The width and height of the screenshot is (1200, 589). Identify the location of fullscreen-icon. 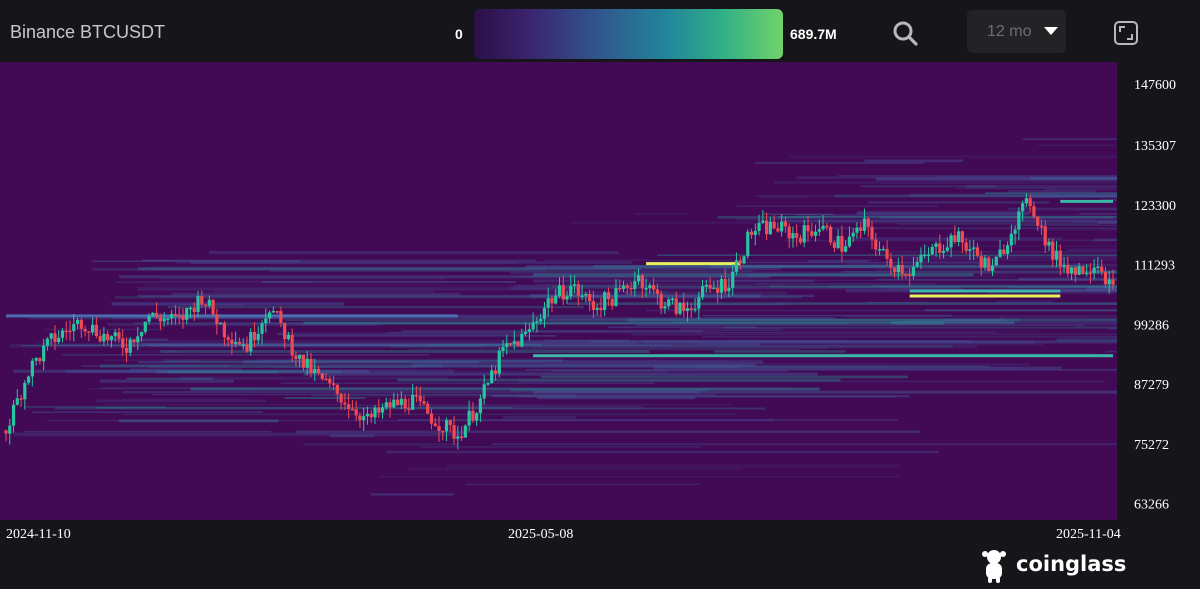
(1126, 33).